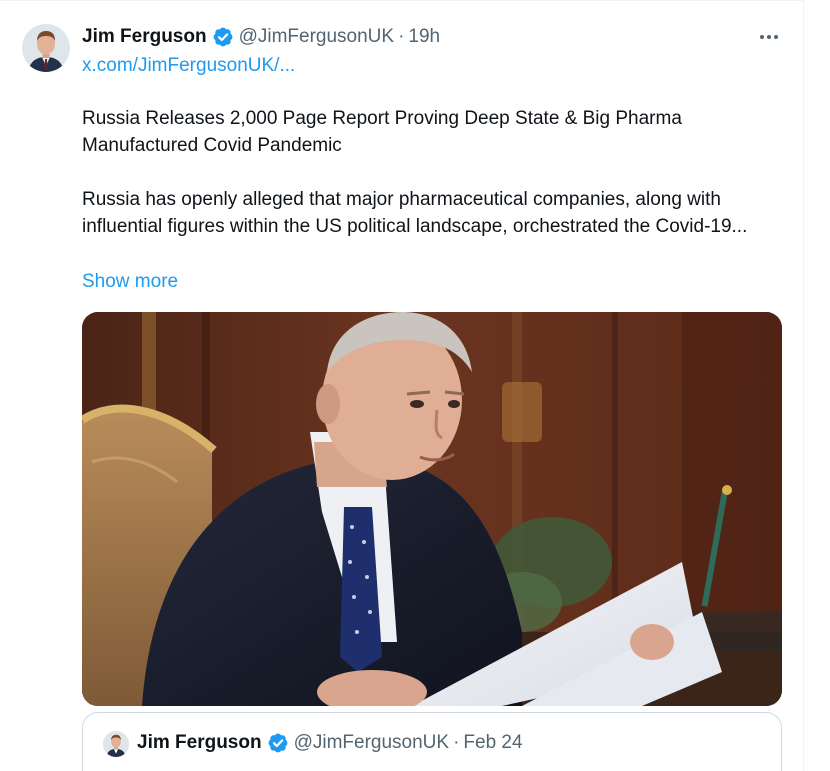  Describe the element at coordinates (803, 385) in the screenshot. I see `column-divider` at that location.